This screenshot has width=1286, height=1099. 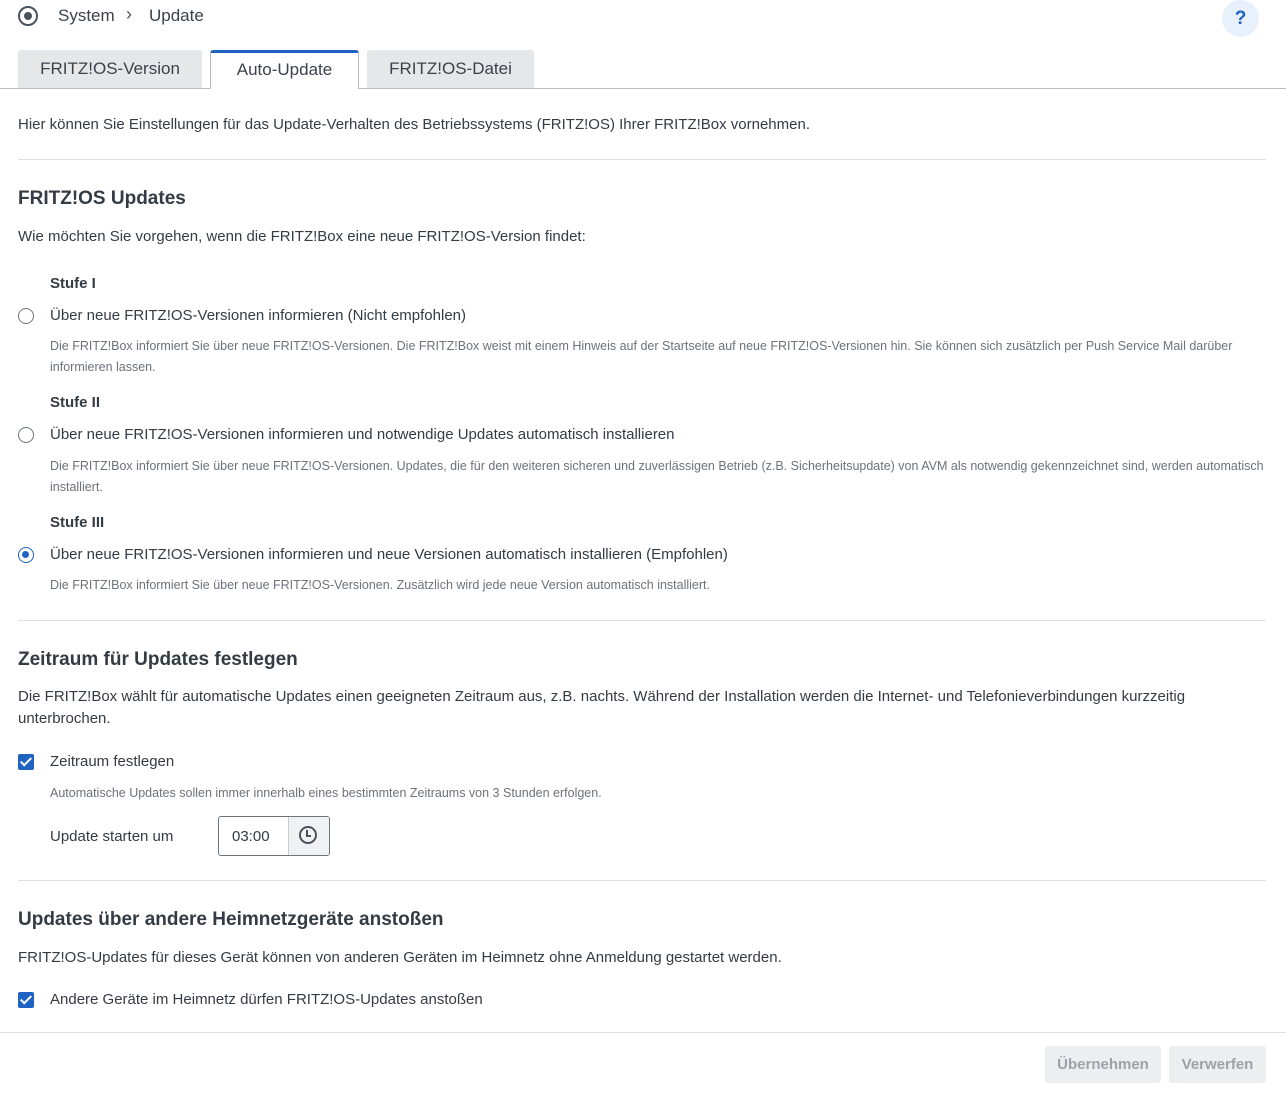 I want to click on update-start-label: Update starten um, so click(x=112, y=836).